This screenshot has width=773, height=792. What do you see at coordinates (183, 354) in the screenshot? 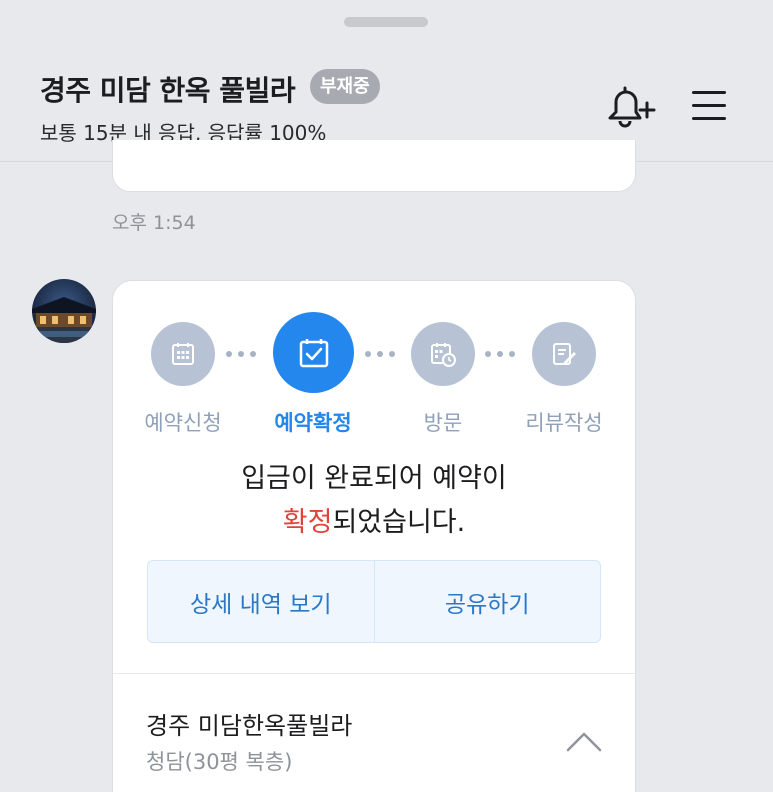
I see `step-request-icon` at bounding box center [183, 354].